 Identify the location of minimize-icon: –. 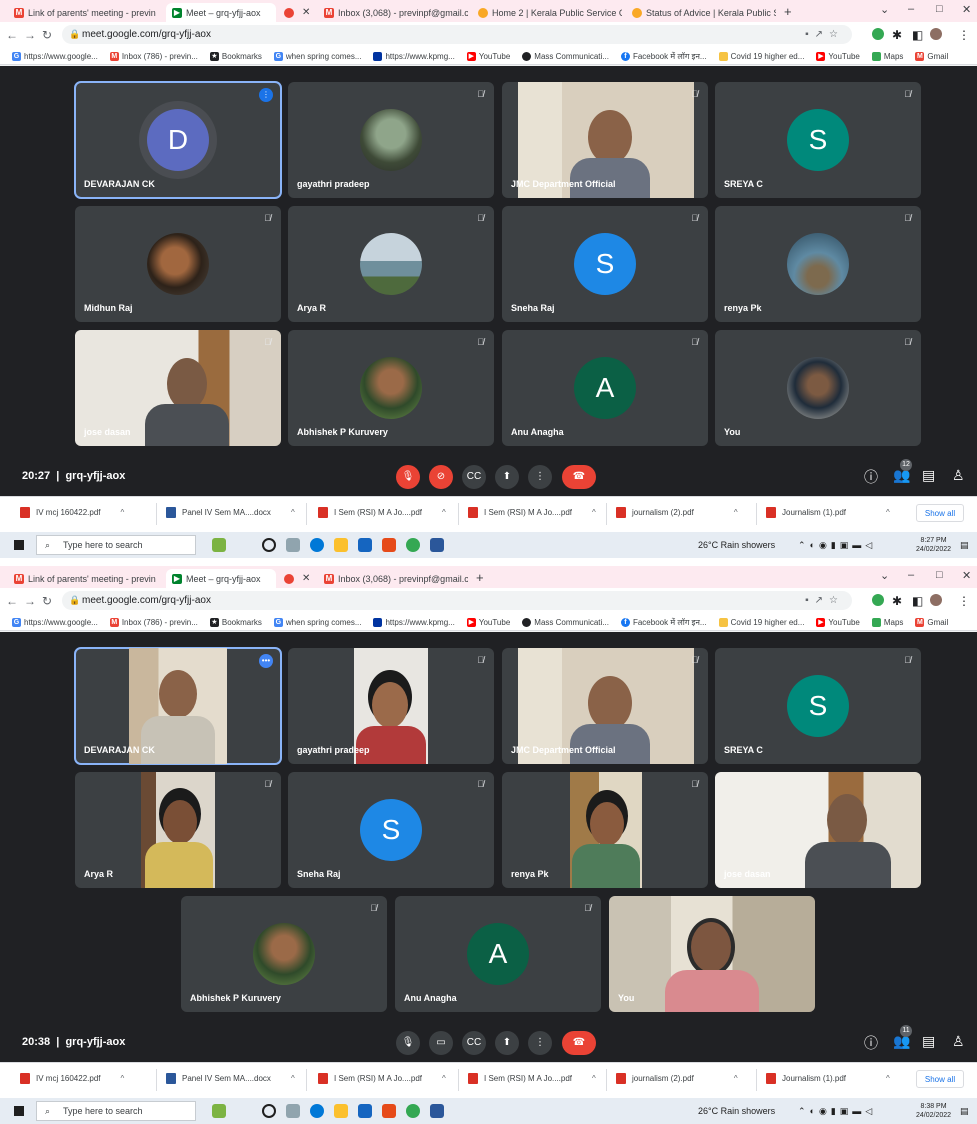
(911, 9).